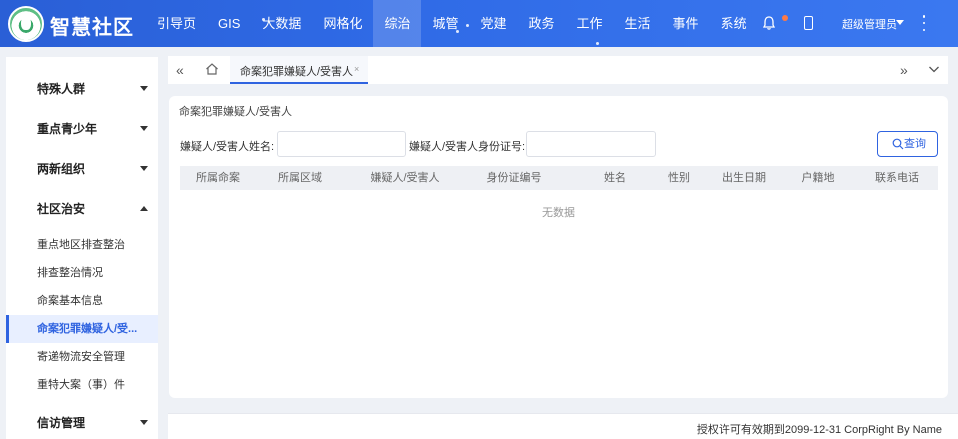  Describe the element at coordinates (808, 23) in the screenshot. I see `mobile-icon` at that location.